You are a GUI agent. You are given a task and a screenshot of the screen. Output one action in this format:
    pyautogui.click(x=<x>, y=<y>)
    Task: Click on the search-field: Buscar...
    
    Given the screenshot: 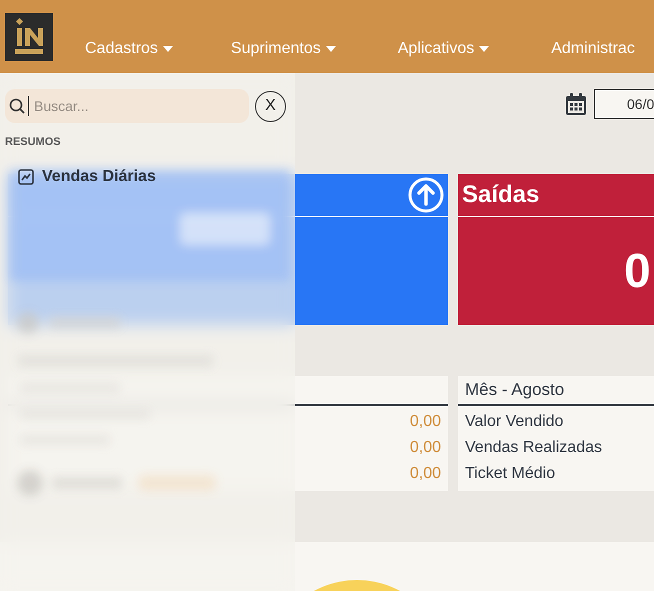 What is the action you would take?
    pyautogui.click(x=127, y=106)
    